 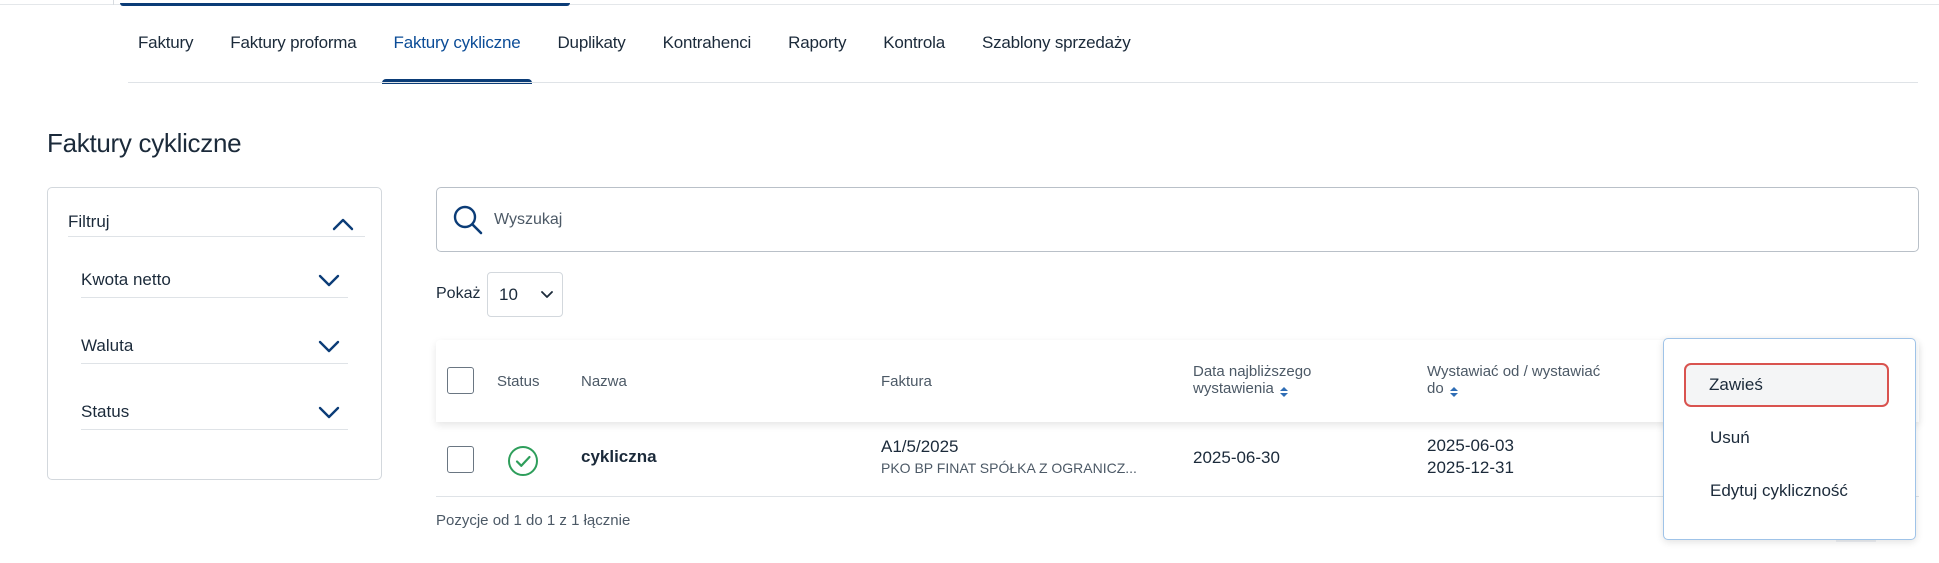 What do you see at coordinates (214, 414) in the screenshot?
I see `filter-item-status: Status` at bounding box center [214, 414].